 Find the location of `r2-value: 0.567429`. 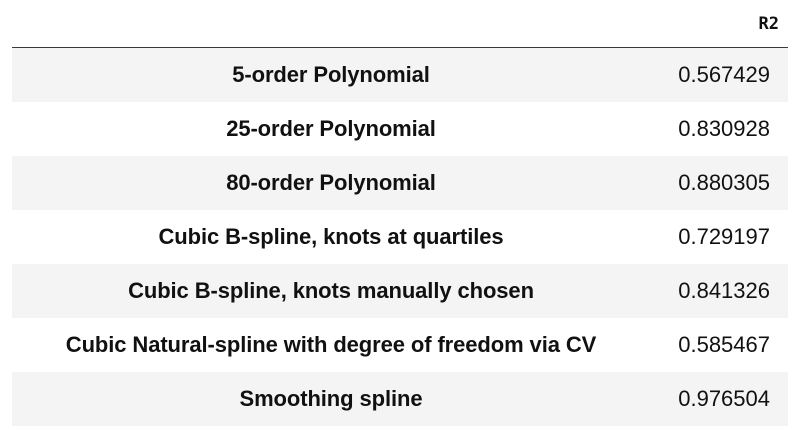

r2-value: 0.567429 is located at coordinates (724, 74).